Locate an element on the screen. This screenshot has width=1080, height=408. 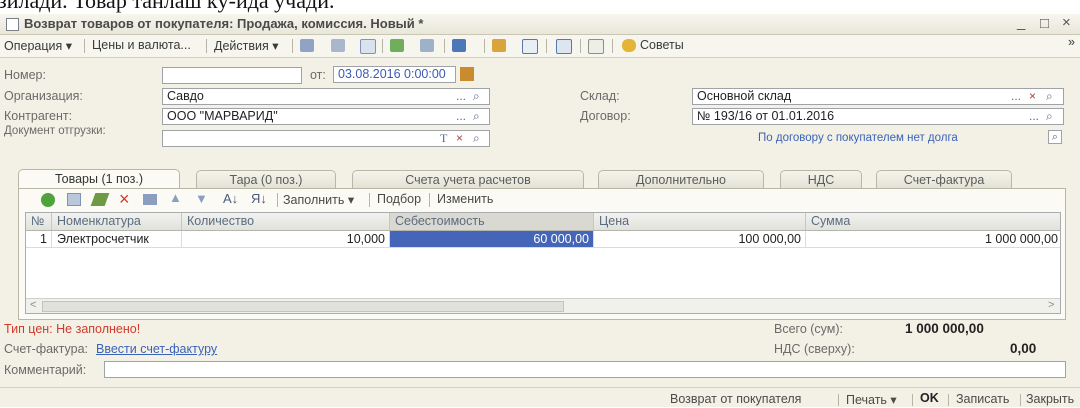
counterparty-label: Контрагент: is located at coordinates (38, 116).